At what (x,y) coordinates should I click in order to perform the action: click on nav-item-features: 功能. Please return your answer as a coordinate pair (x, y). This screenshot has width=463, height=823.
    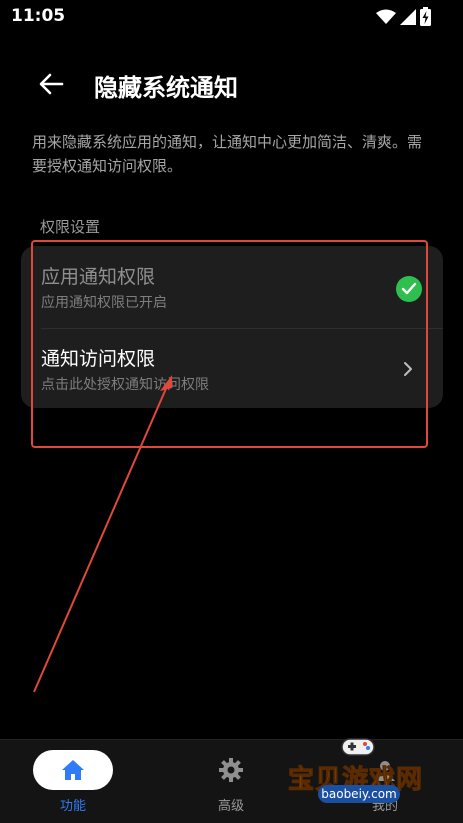
    Looking at the image, I should click on (73, 781).